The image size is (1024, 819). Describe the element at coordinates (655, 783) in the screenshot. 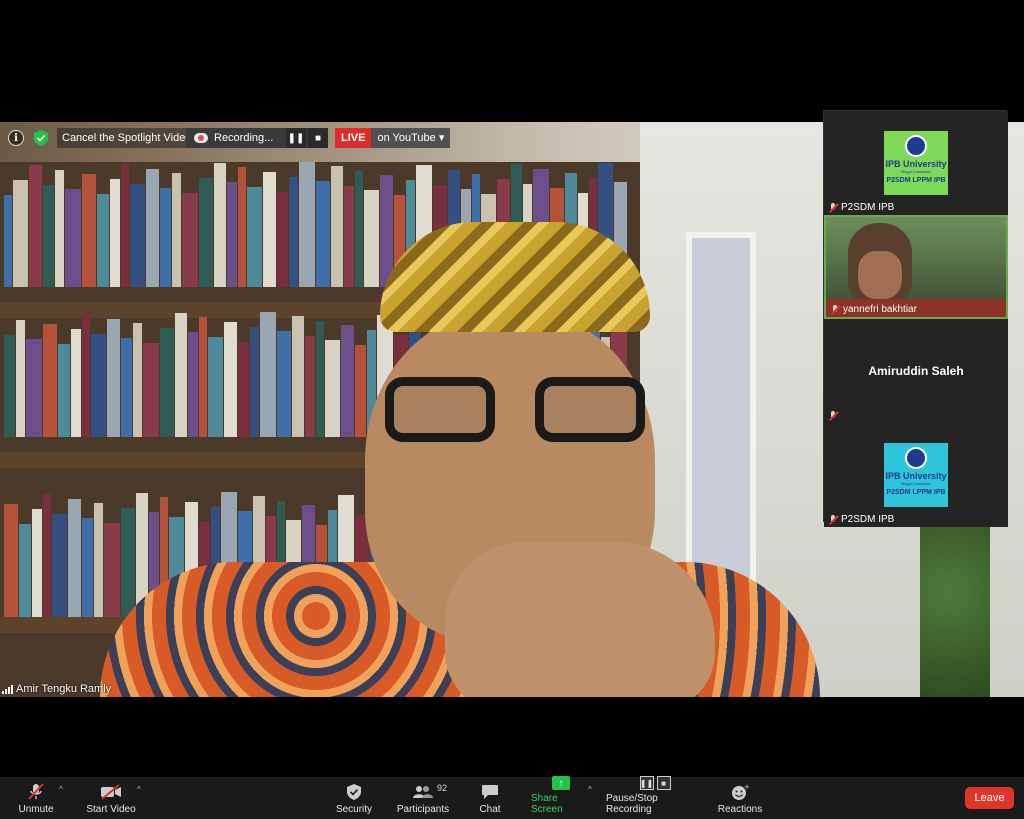

I see `recording-controls-icon: ❚❚ ■` at that location.